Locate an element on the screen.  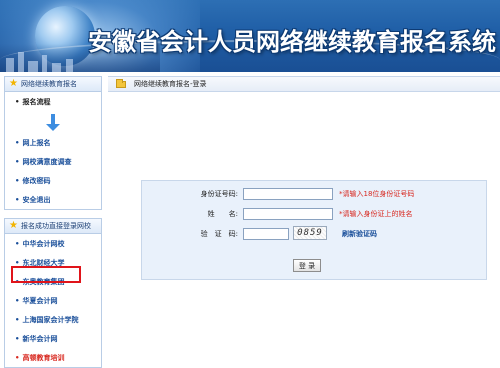
sidebar-item-school: • 中华会计网校 is located at coordinates (53, 243).